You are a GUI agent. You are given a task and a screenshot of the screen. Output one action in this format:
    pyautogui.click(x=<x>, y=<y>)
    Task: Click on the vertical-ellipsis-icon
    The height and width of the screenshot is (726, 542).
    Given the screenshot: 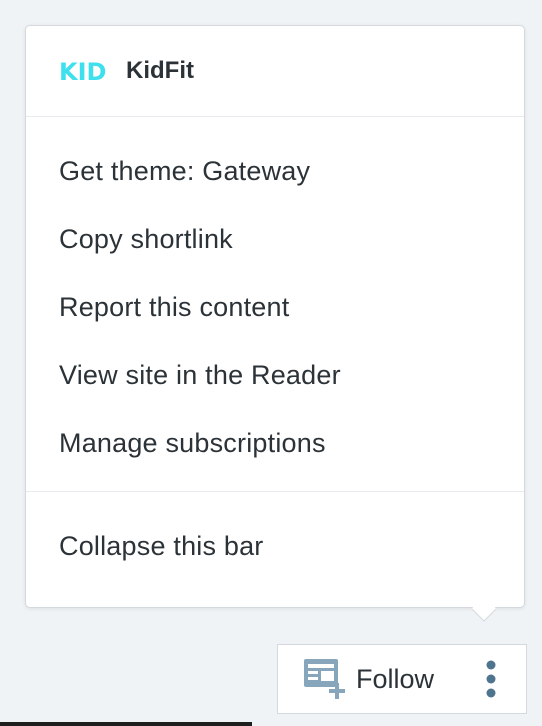 What is the action you would take?
    pyautogui.click(x=491, y=679)
    